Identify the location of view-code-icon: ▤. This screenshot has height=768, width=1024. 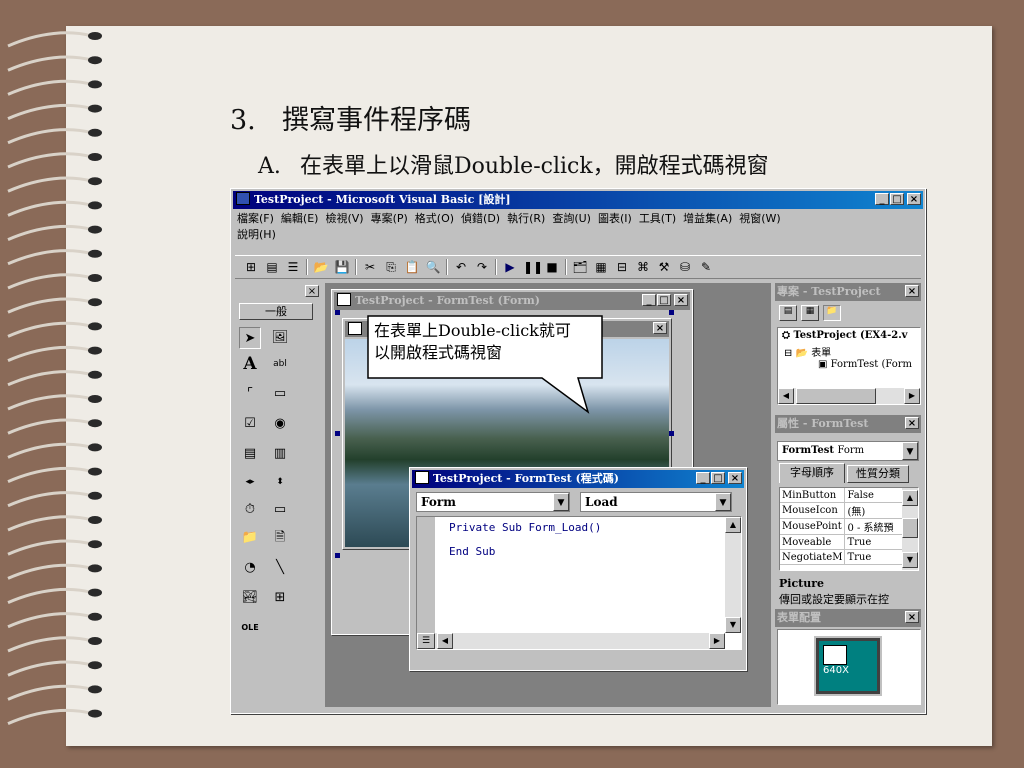
(788, 313).